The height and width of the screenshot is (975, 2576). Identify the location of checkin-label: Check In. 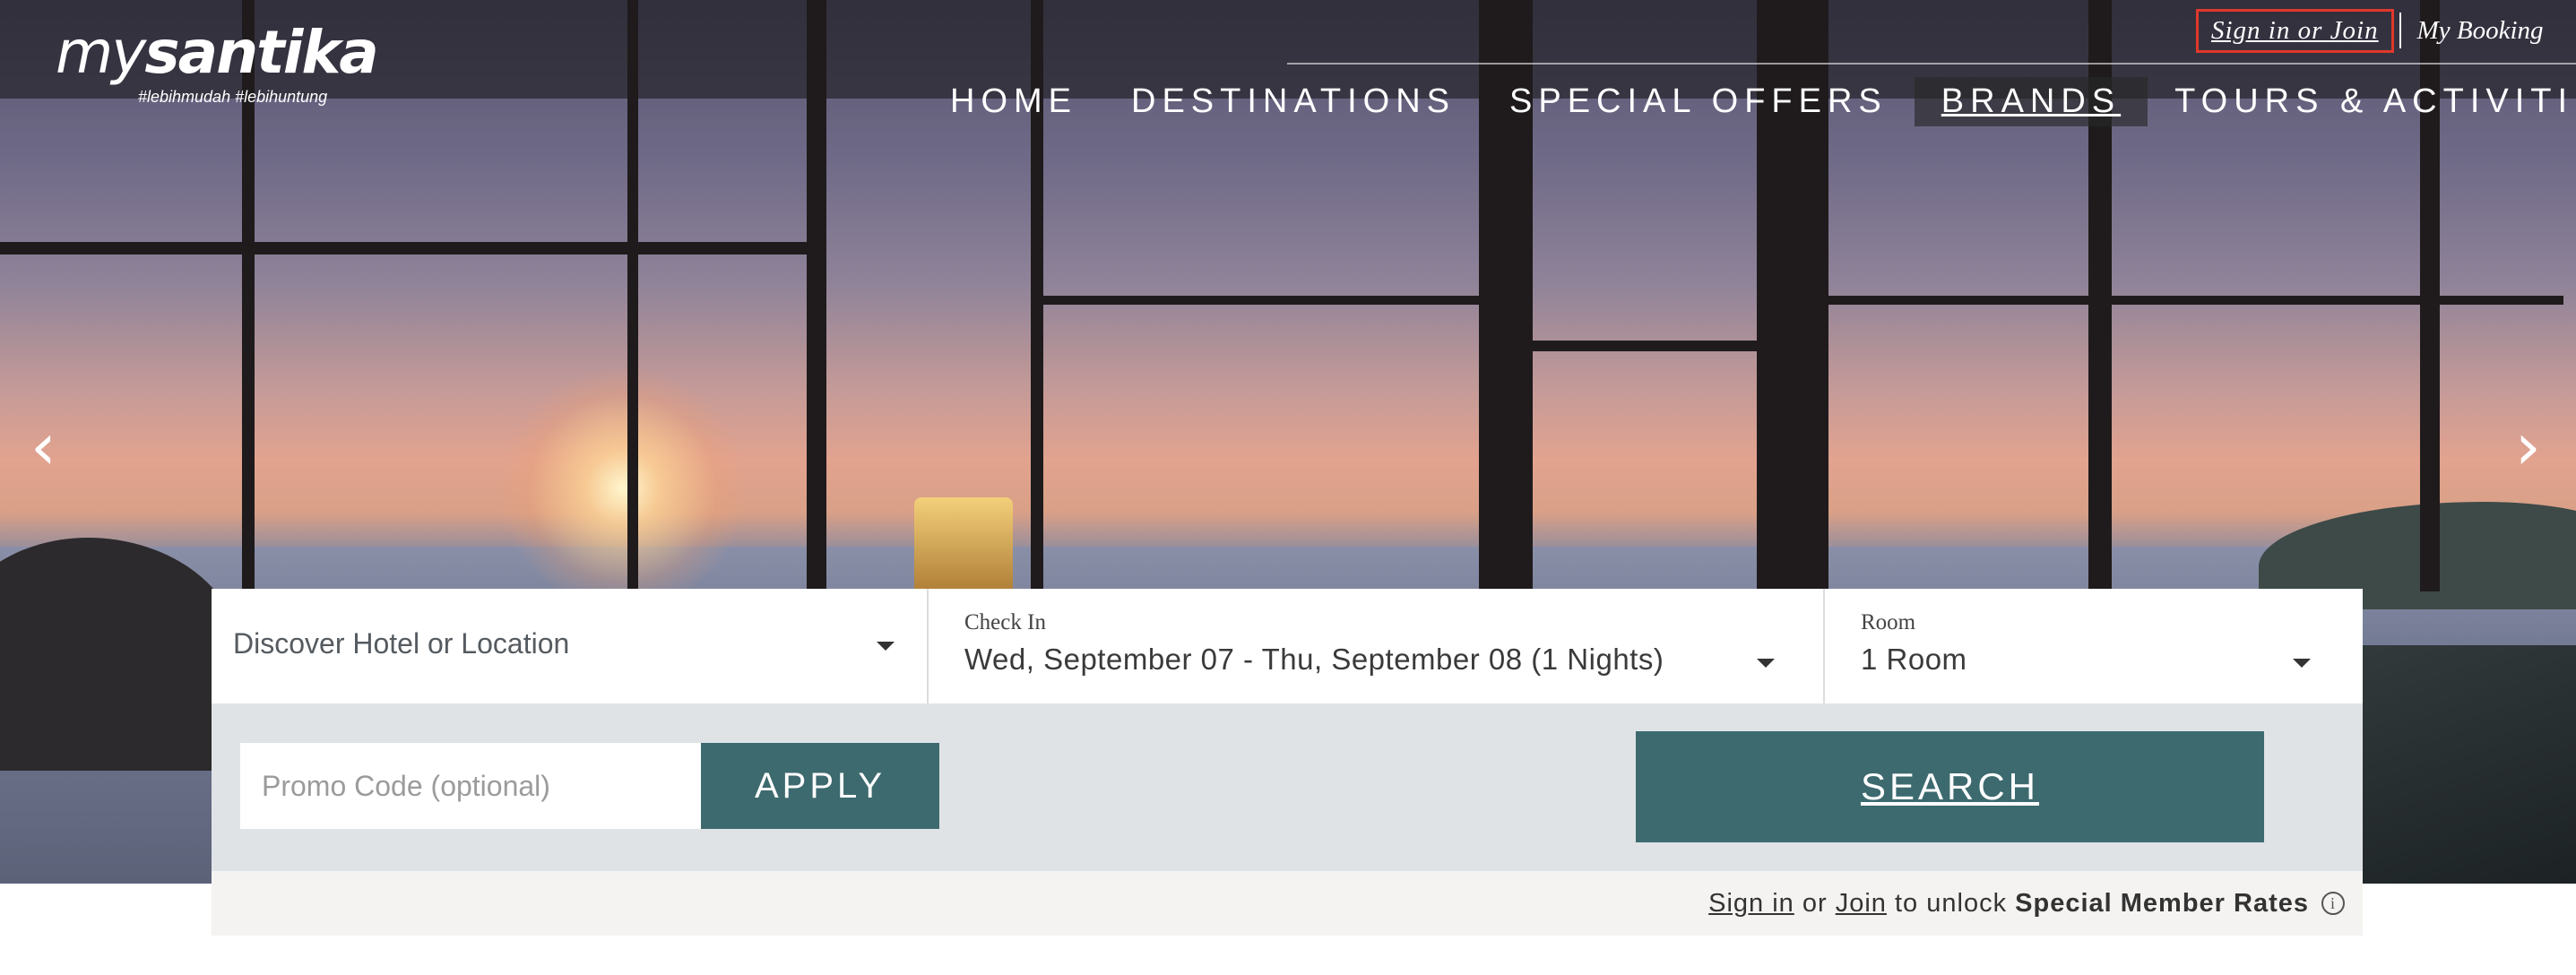
(1005, 622).